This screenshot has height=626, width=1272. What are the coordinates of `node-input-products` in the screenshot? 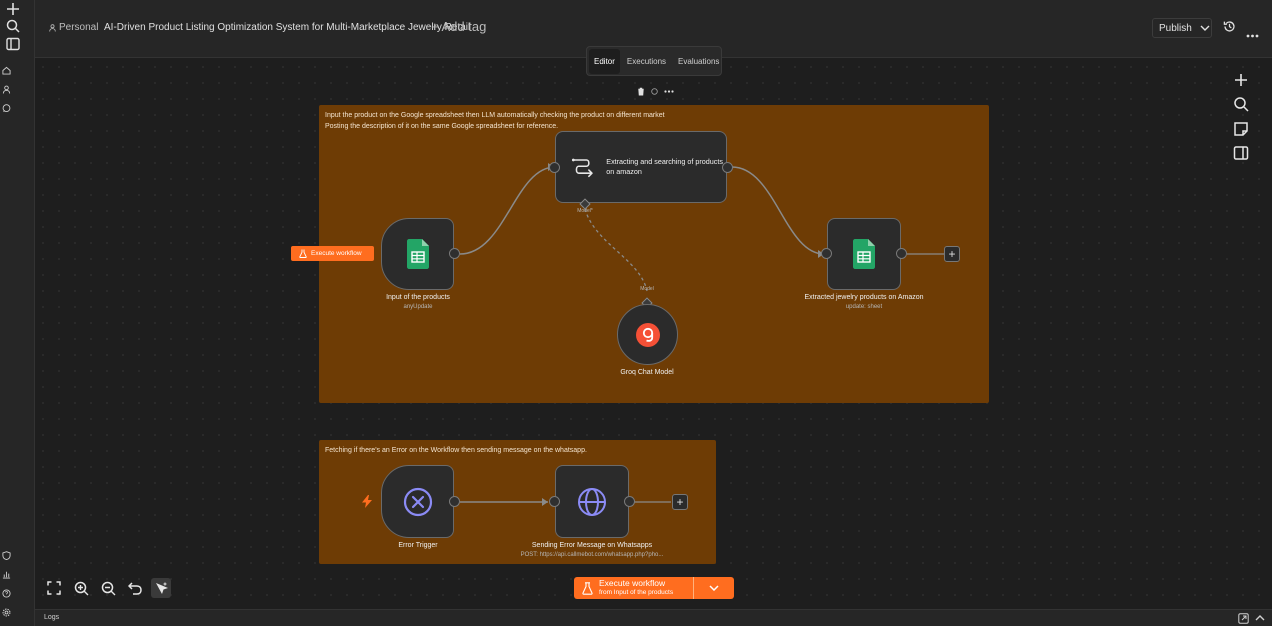 It's located at (417, 254).